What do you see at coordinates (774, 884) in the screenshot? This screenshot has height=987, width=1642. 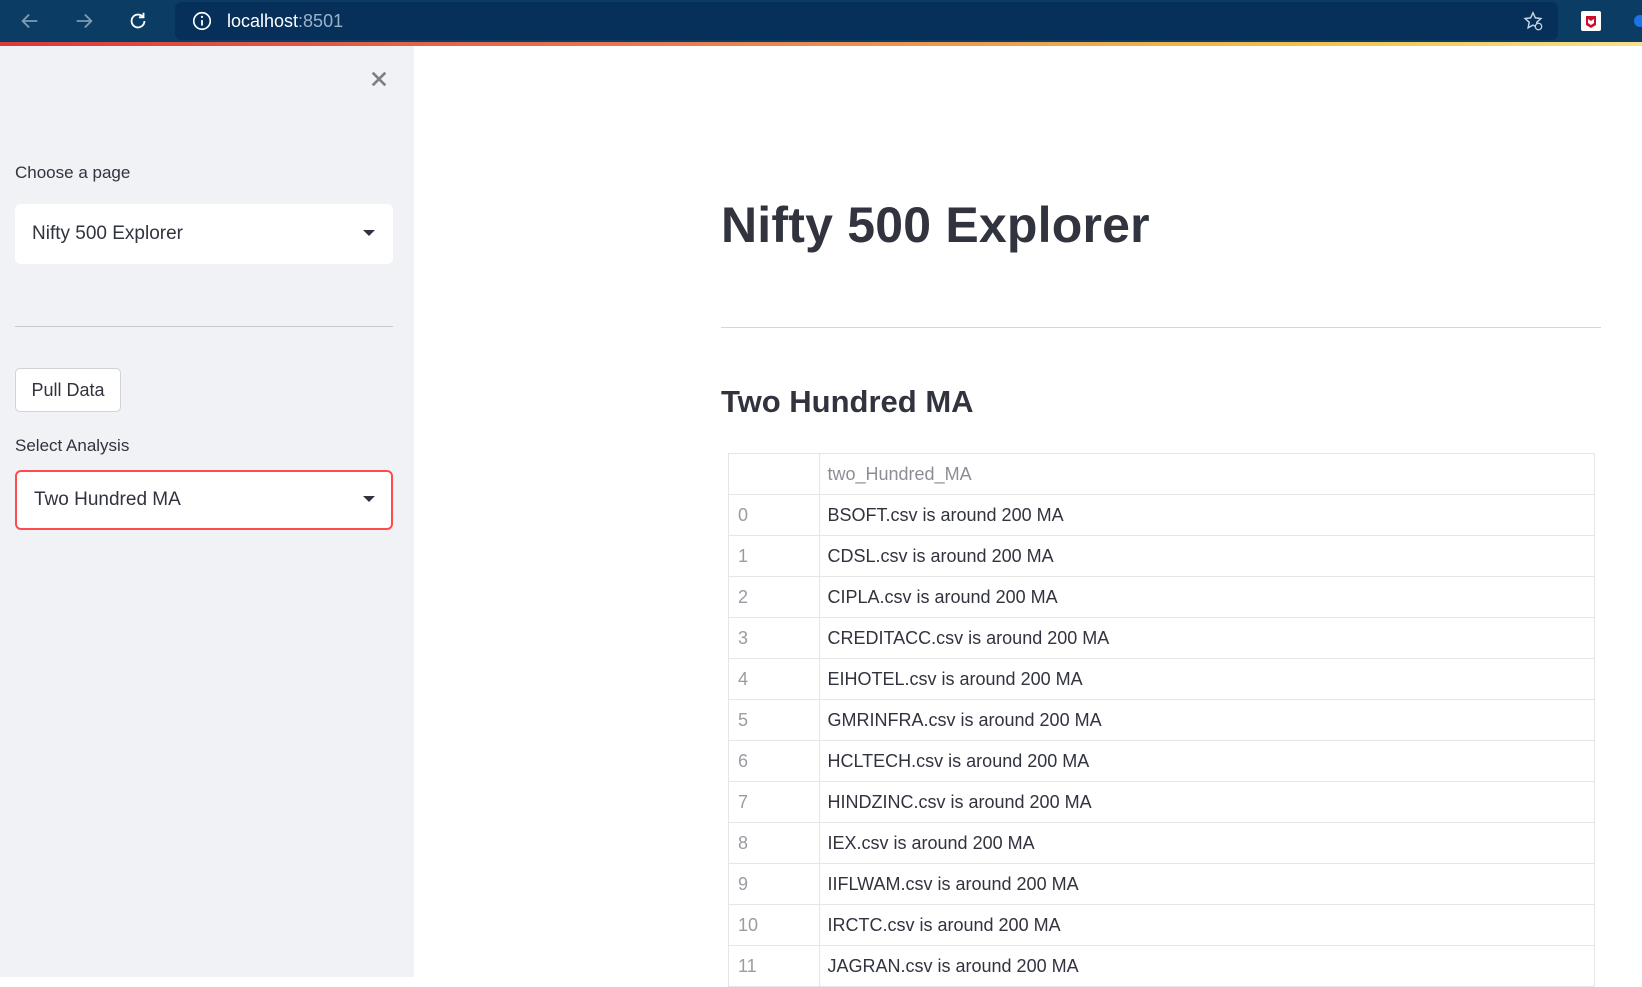 I see `row-index: 9` at bounding box center [774, 884].